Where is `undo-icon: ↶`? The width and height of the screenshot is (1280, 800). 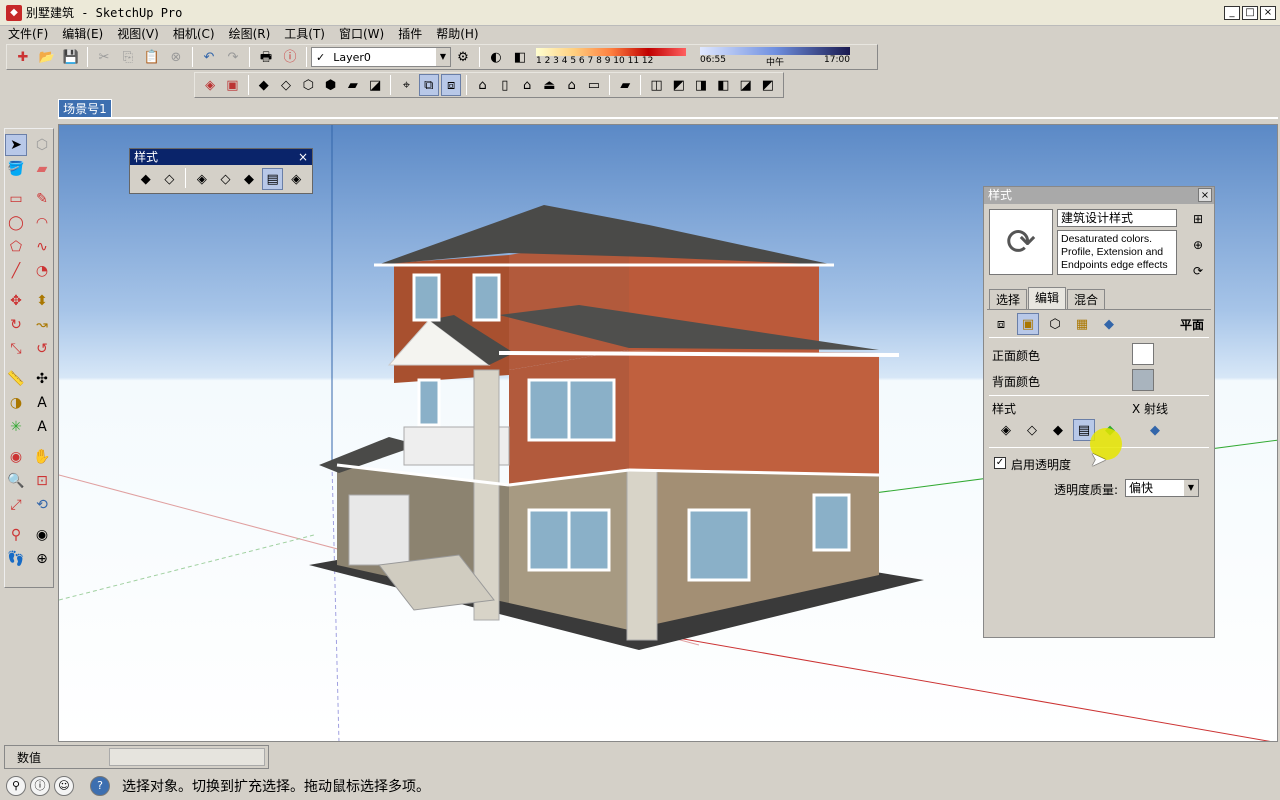
undo-icon: ↶ is located at coordinates (209, 57).